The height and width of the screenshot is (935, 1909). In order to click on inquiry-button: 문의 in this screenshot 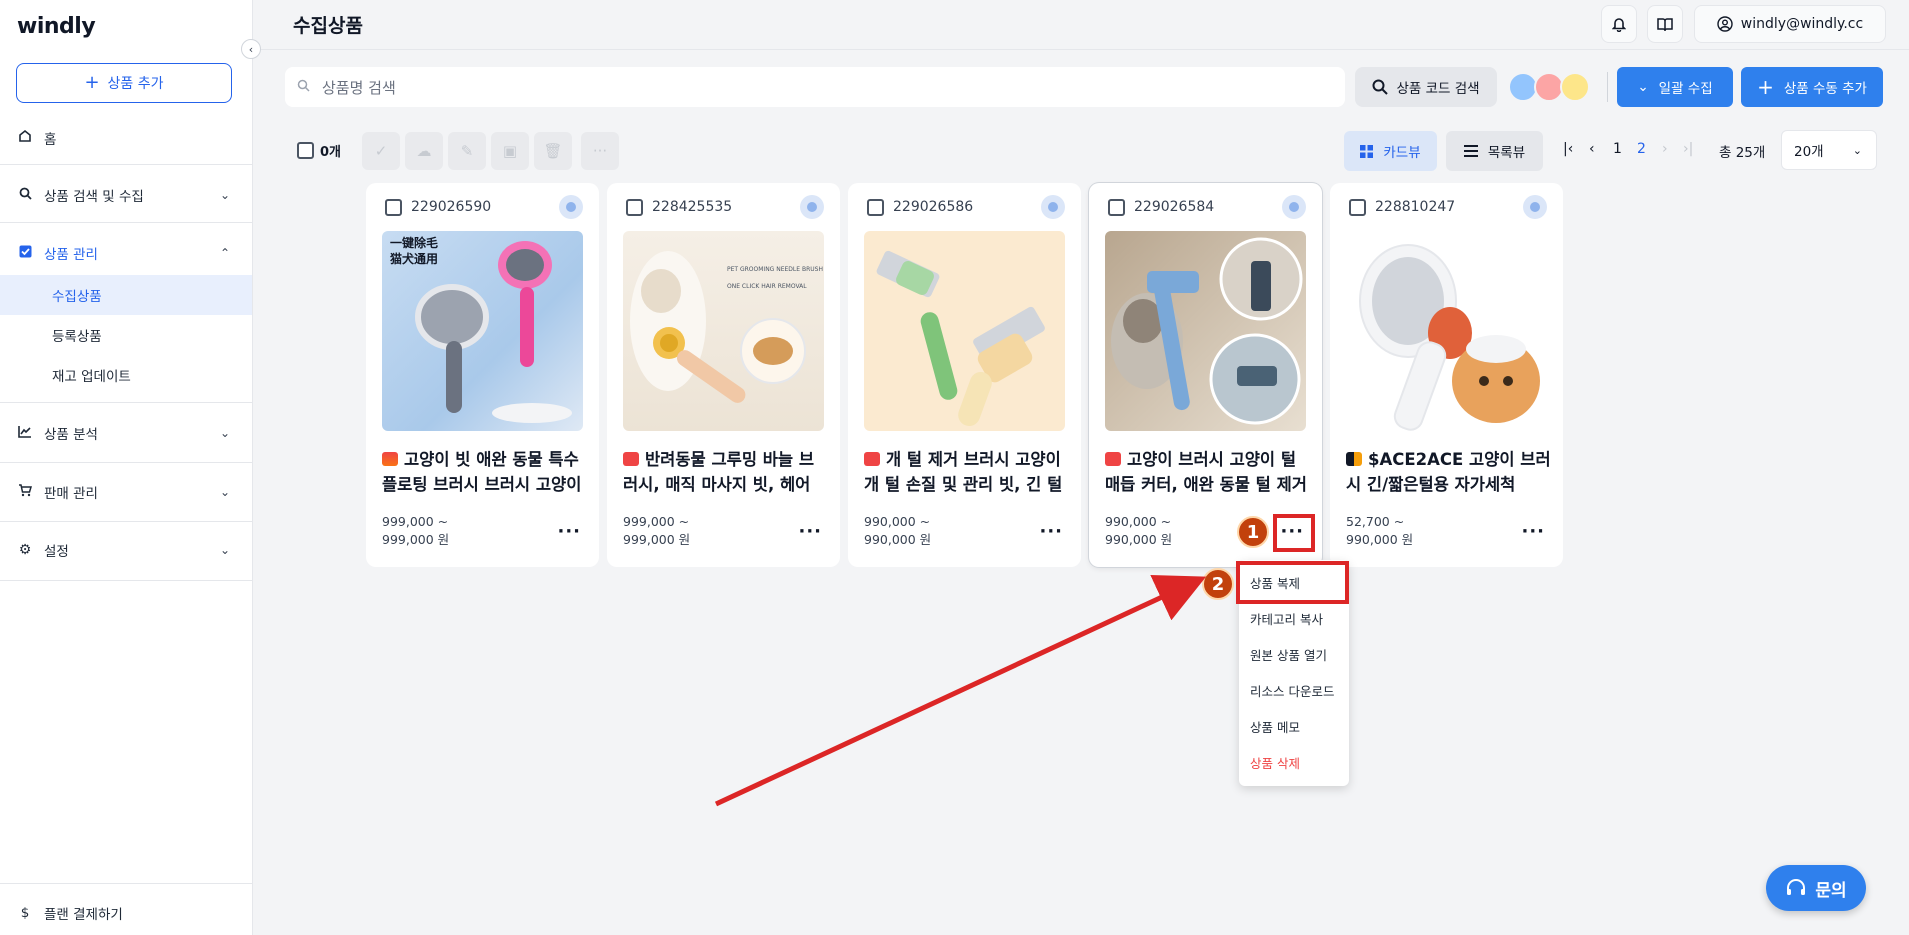, I will do `click(1816, 888)`.